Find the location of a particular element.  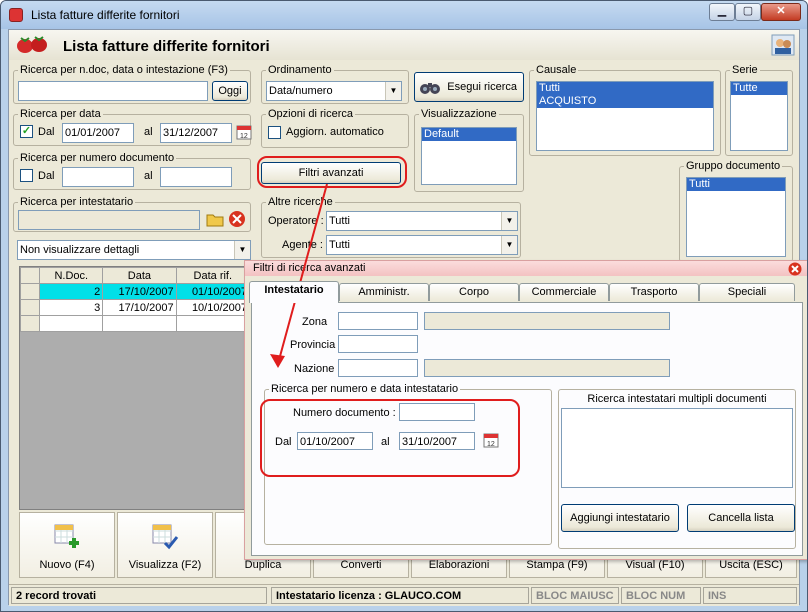

app-icon is located at coordinates (16, 15).